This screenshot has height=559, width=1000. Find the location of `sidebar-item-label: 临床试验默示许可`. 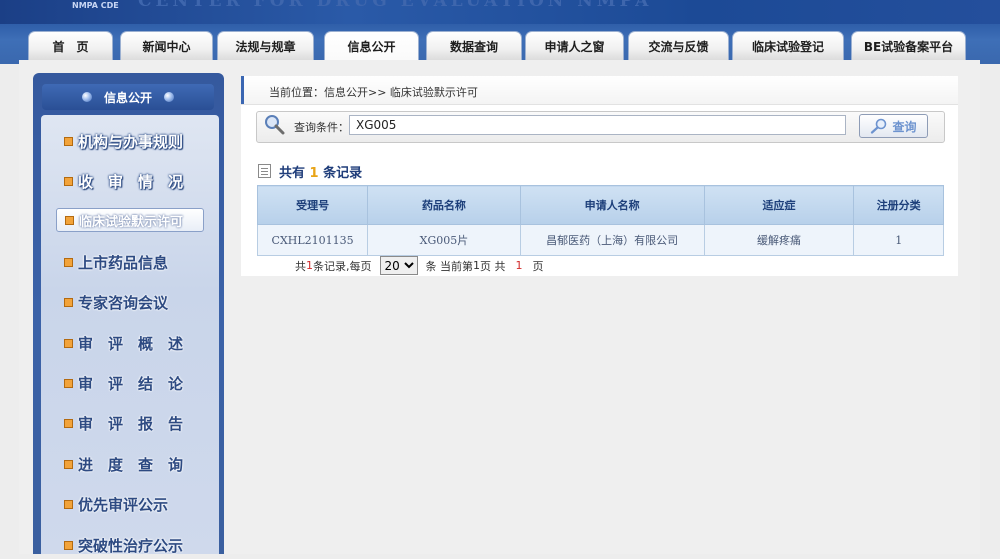

sidebar-item-label: 临床试验默示许可 is located at coordinates (131, 222).